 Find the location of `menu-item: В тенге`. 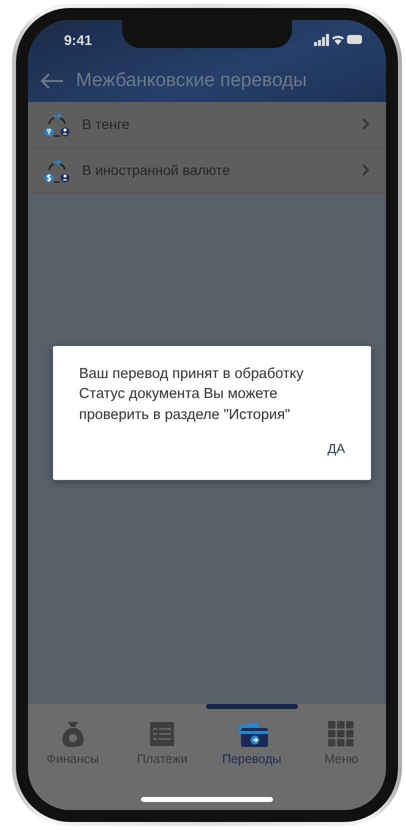

menu-item: В тенге is located at coordinates (207, 125).